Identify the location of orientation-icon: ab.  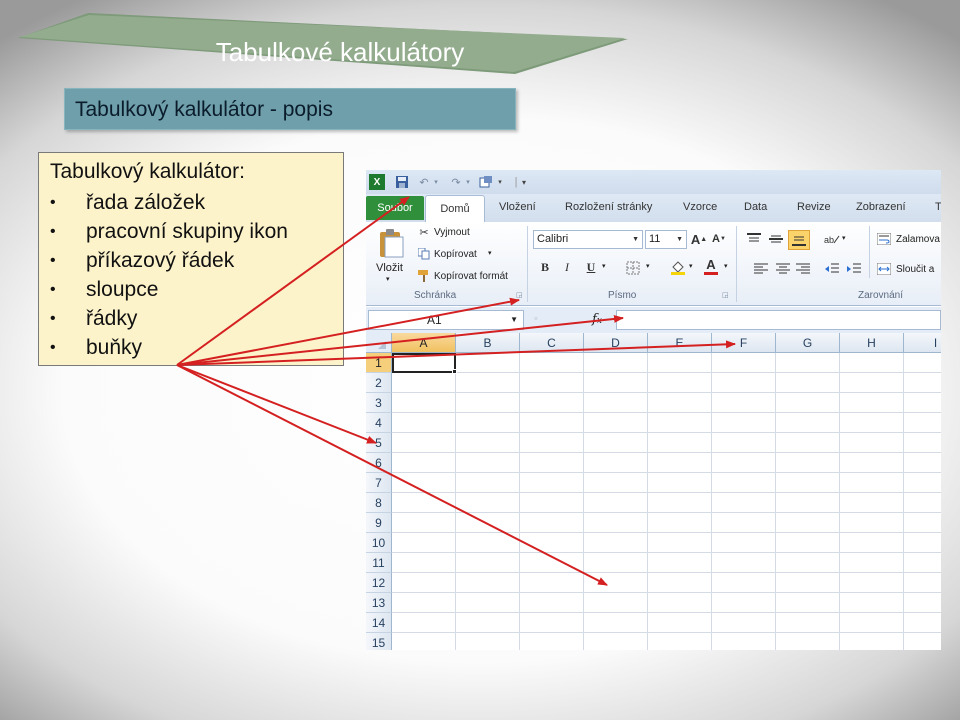
(832, 239).